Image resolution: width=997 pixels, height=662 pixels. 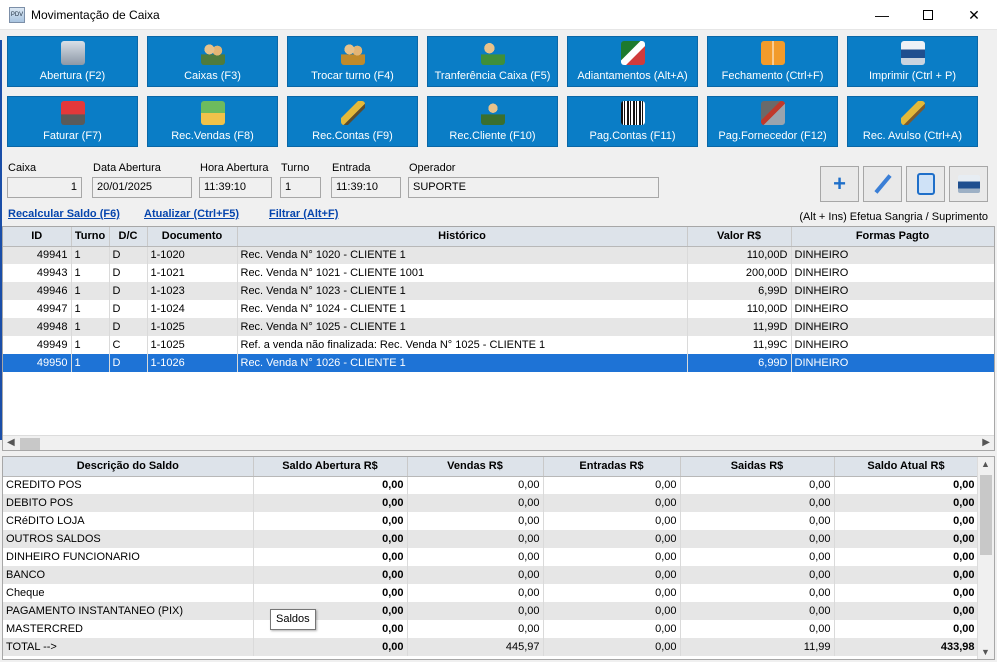 I want to click on rec-cliente-button: Rec.Cliente (F10), so click(x=492, y=121).